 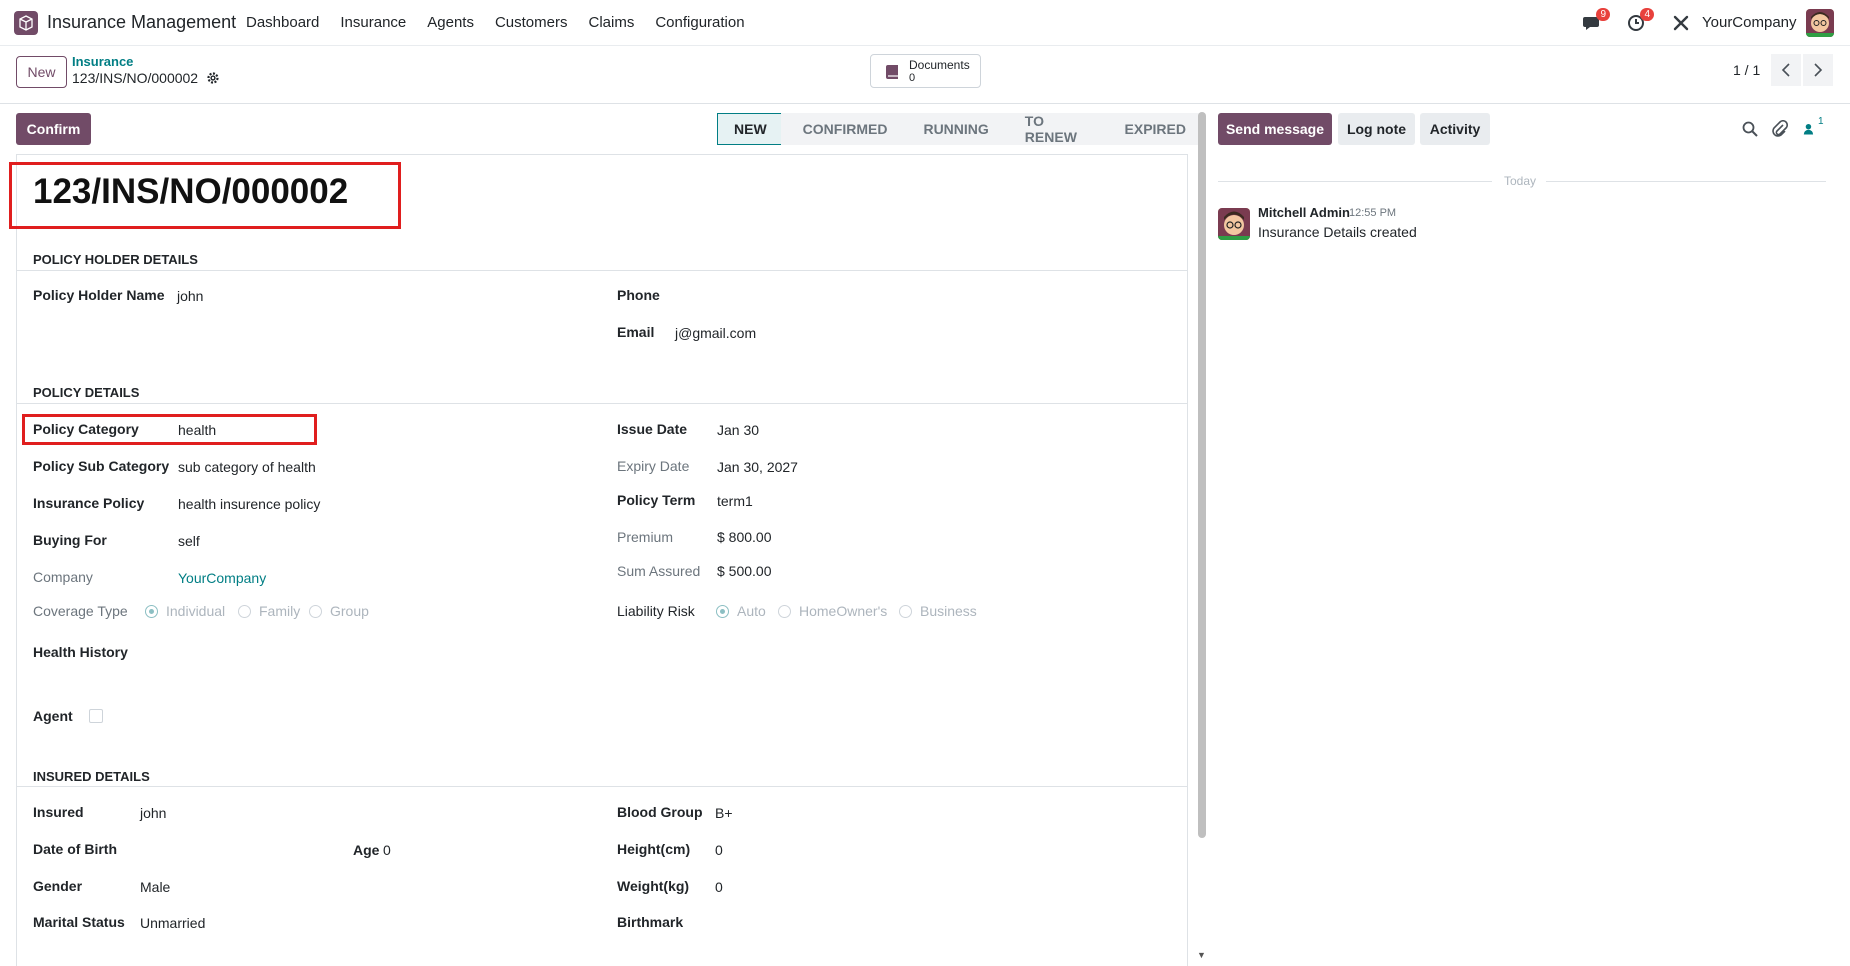 What do you see at coordinates (815, 924) in the screenshot?
I see `birthmark-field` at bounding box center [815, 924].